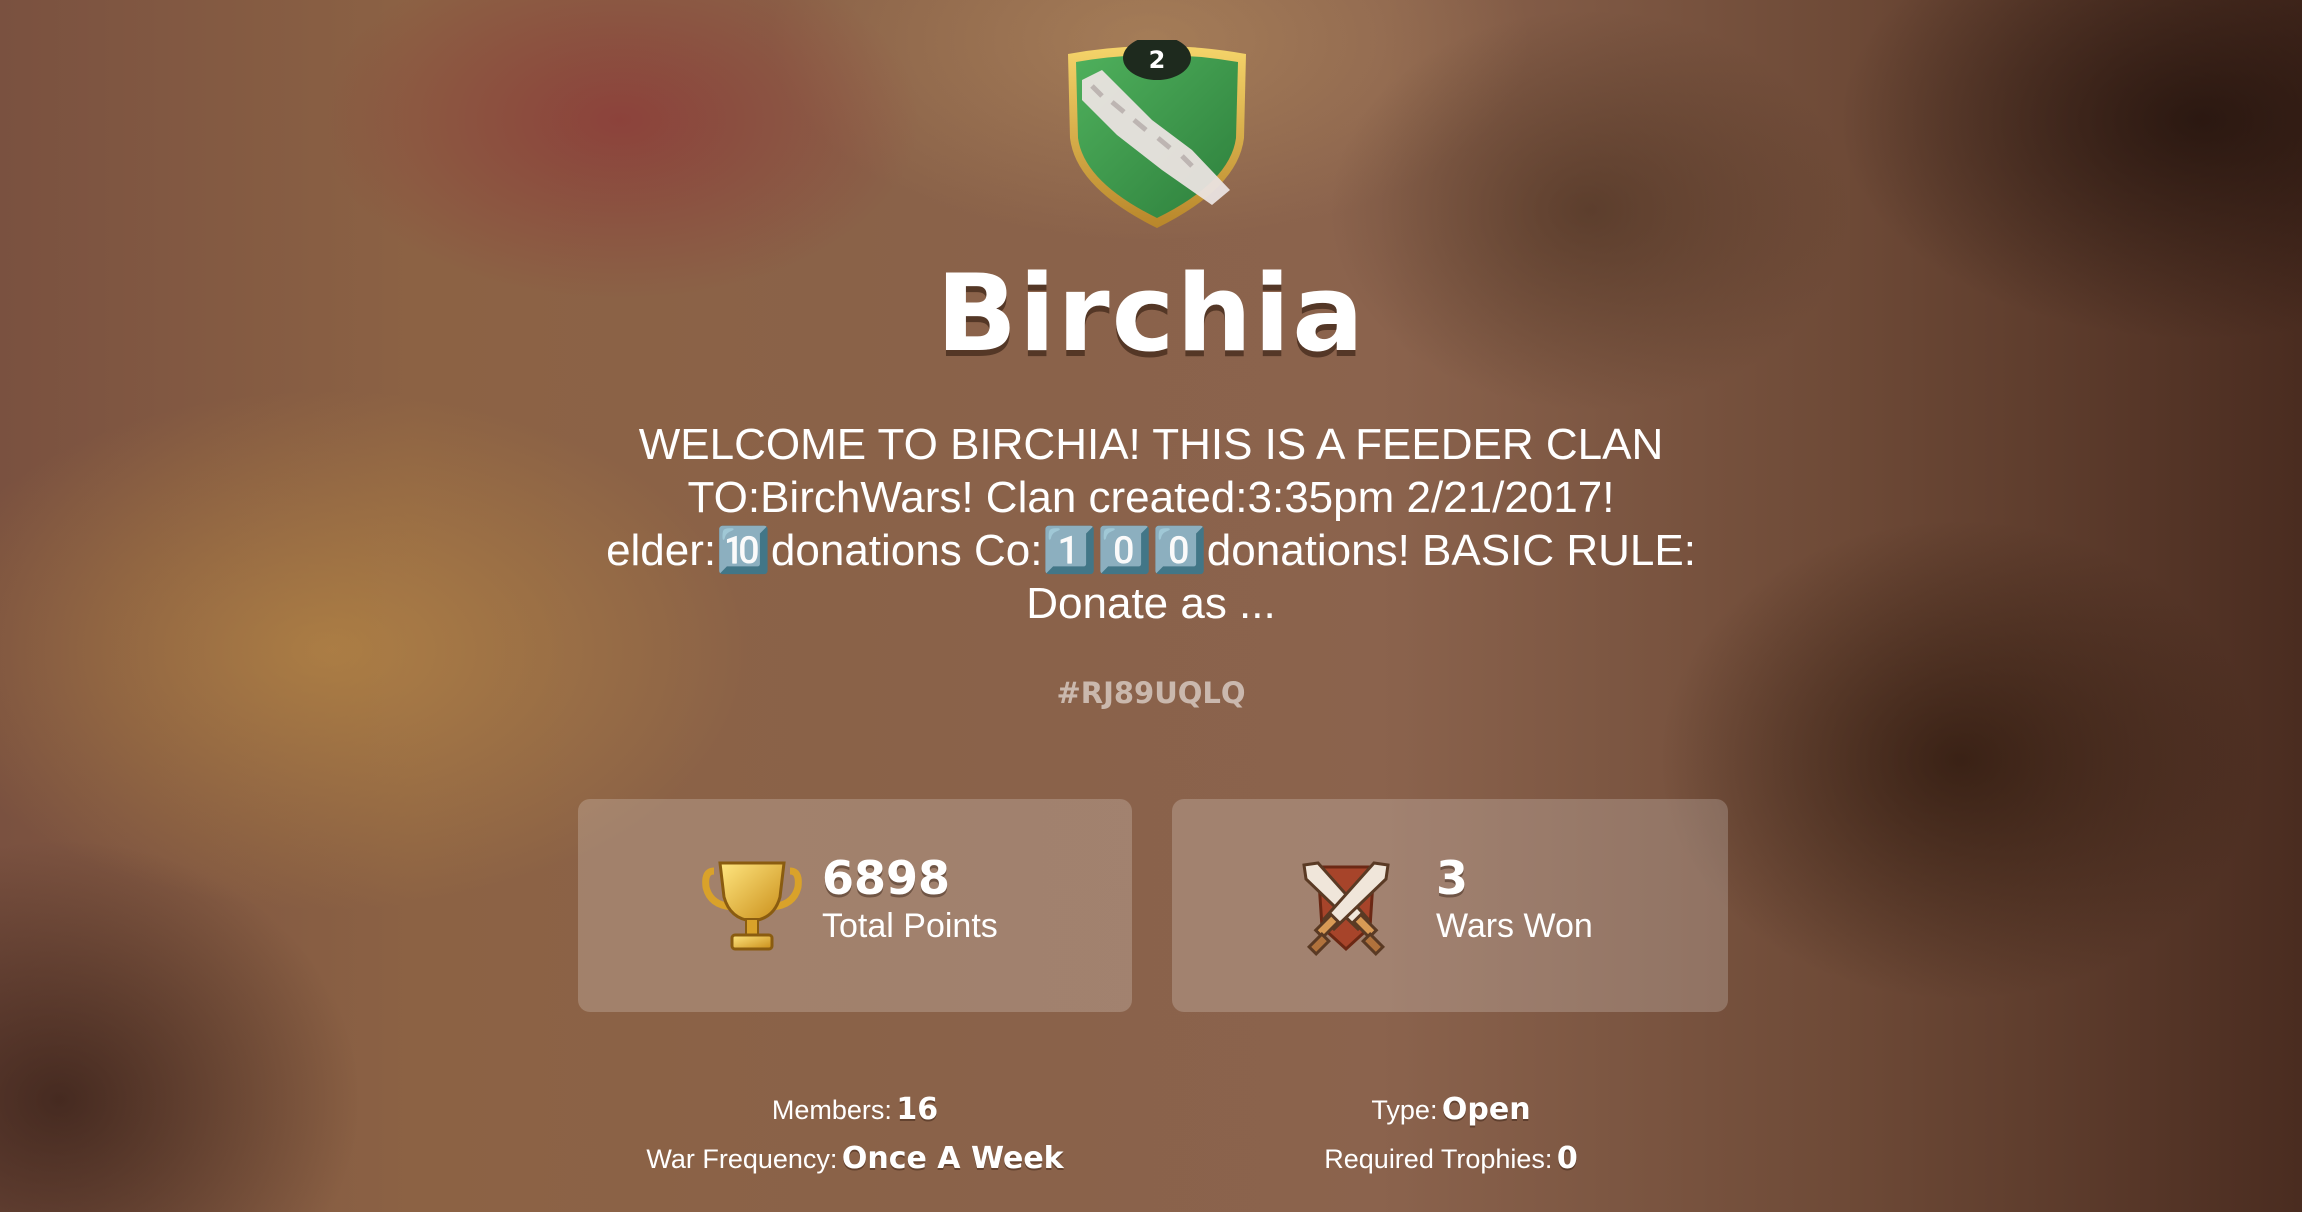 The width and height of the screenshot is (2302, 1212). I want to click on clan-tag: #RJ89UQLQ, so click(1151, 693).